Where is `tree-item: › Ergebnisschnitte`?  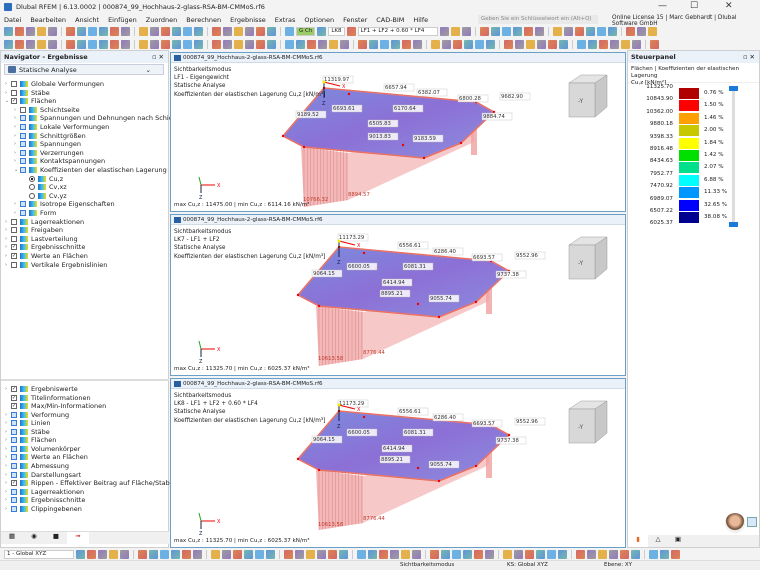 tree-item: › Ergebnisschnitte is located at coordinates (45, 500).